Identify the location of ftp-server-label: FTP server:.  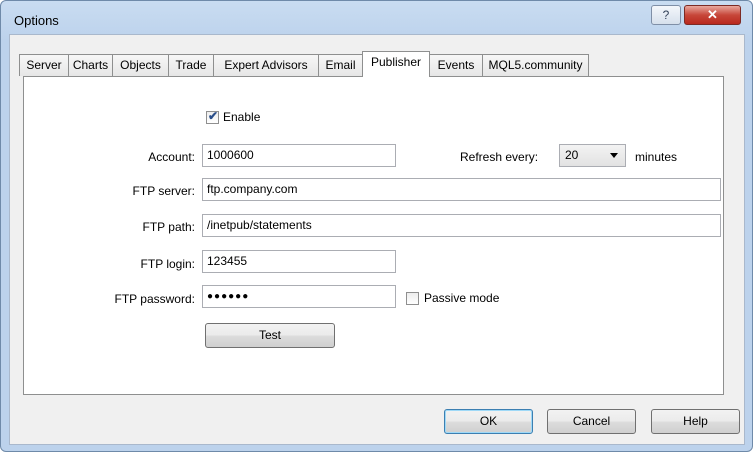
(163, 191).